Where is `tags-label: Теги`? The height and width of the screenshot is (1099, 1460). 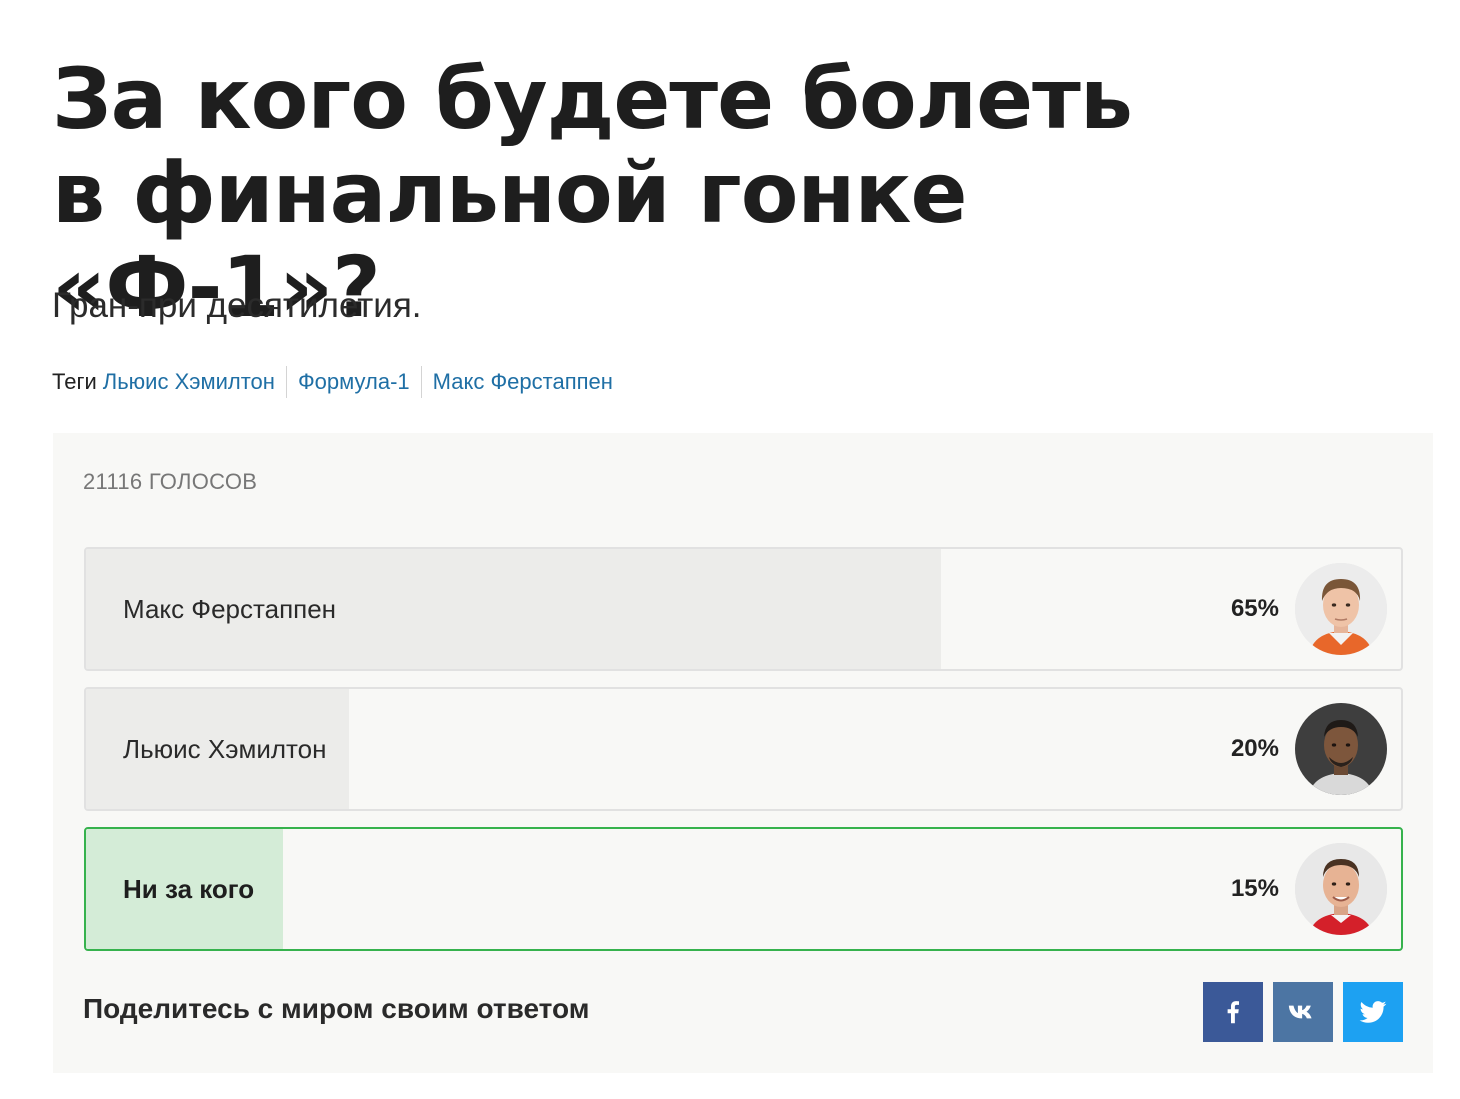
tags-label: Теги is located at coordinates (74, 381).